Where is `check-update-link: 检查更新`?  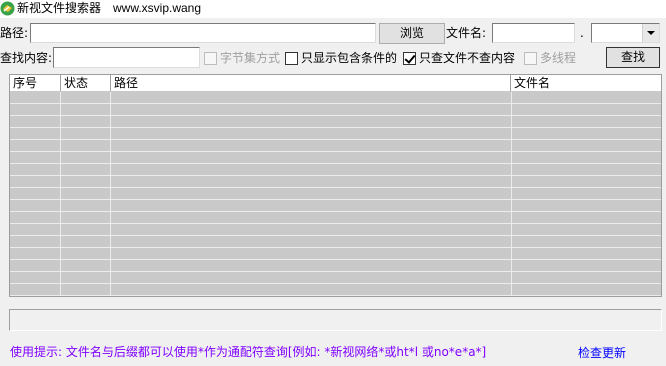 check-update-link: 检查更新 is located at coordinates (602, 353).